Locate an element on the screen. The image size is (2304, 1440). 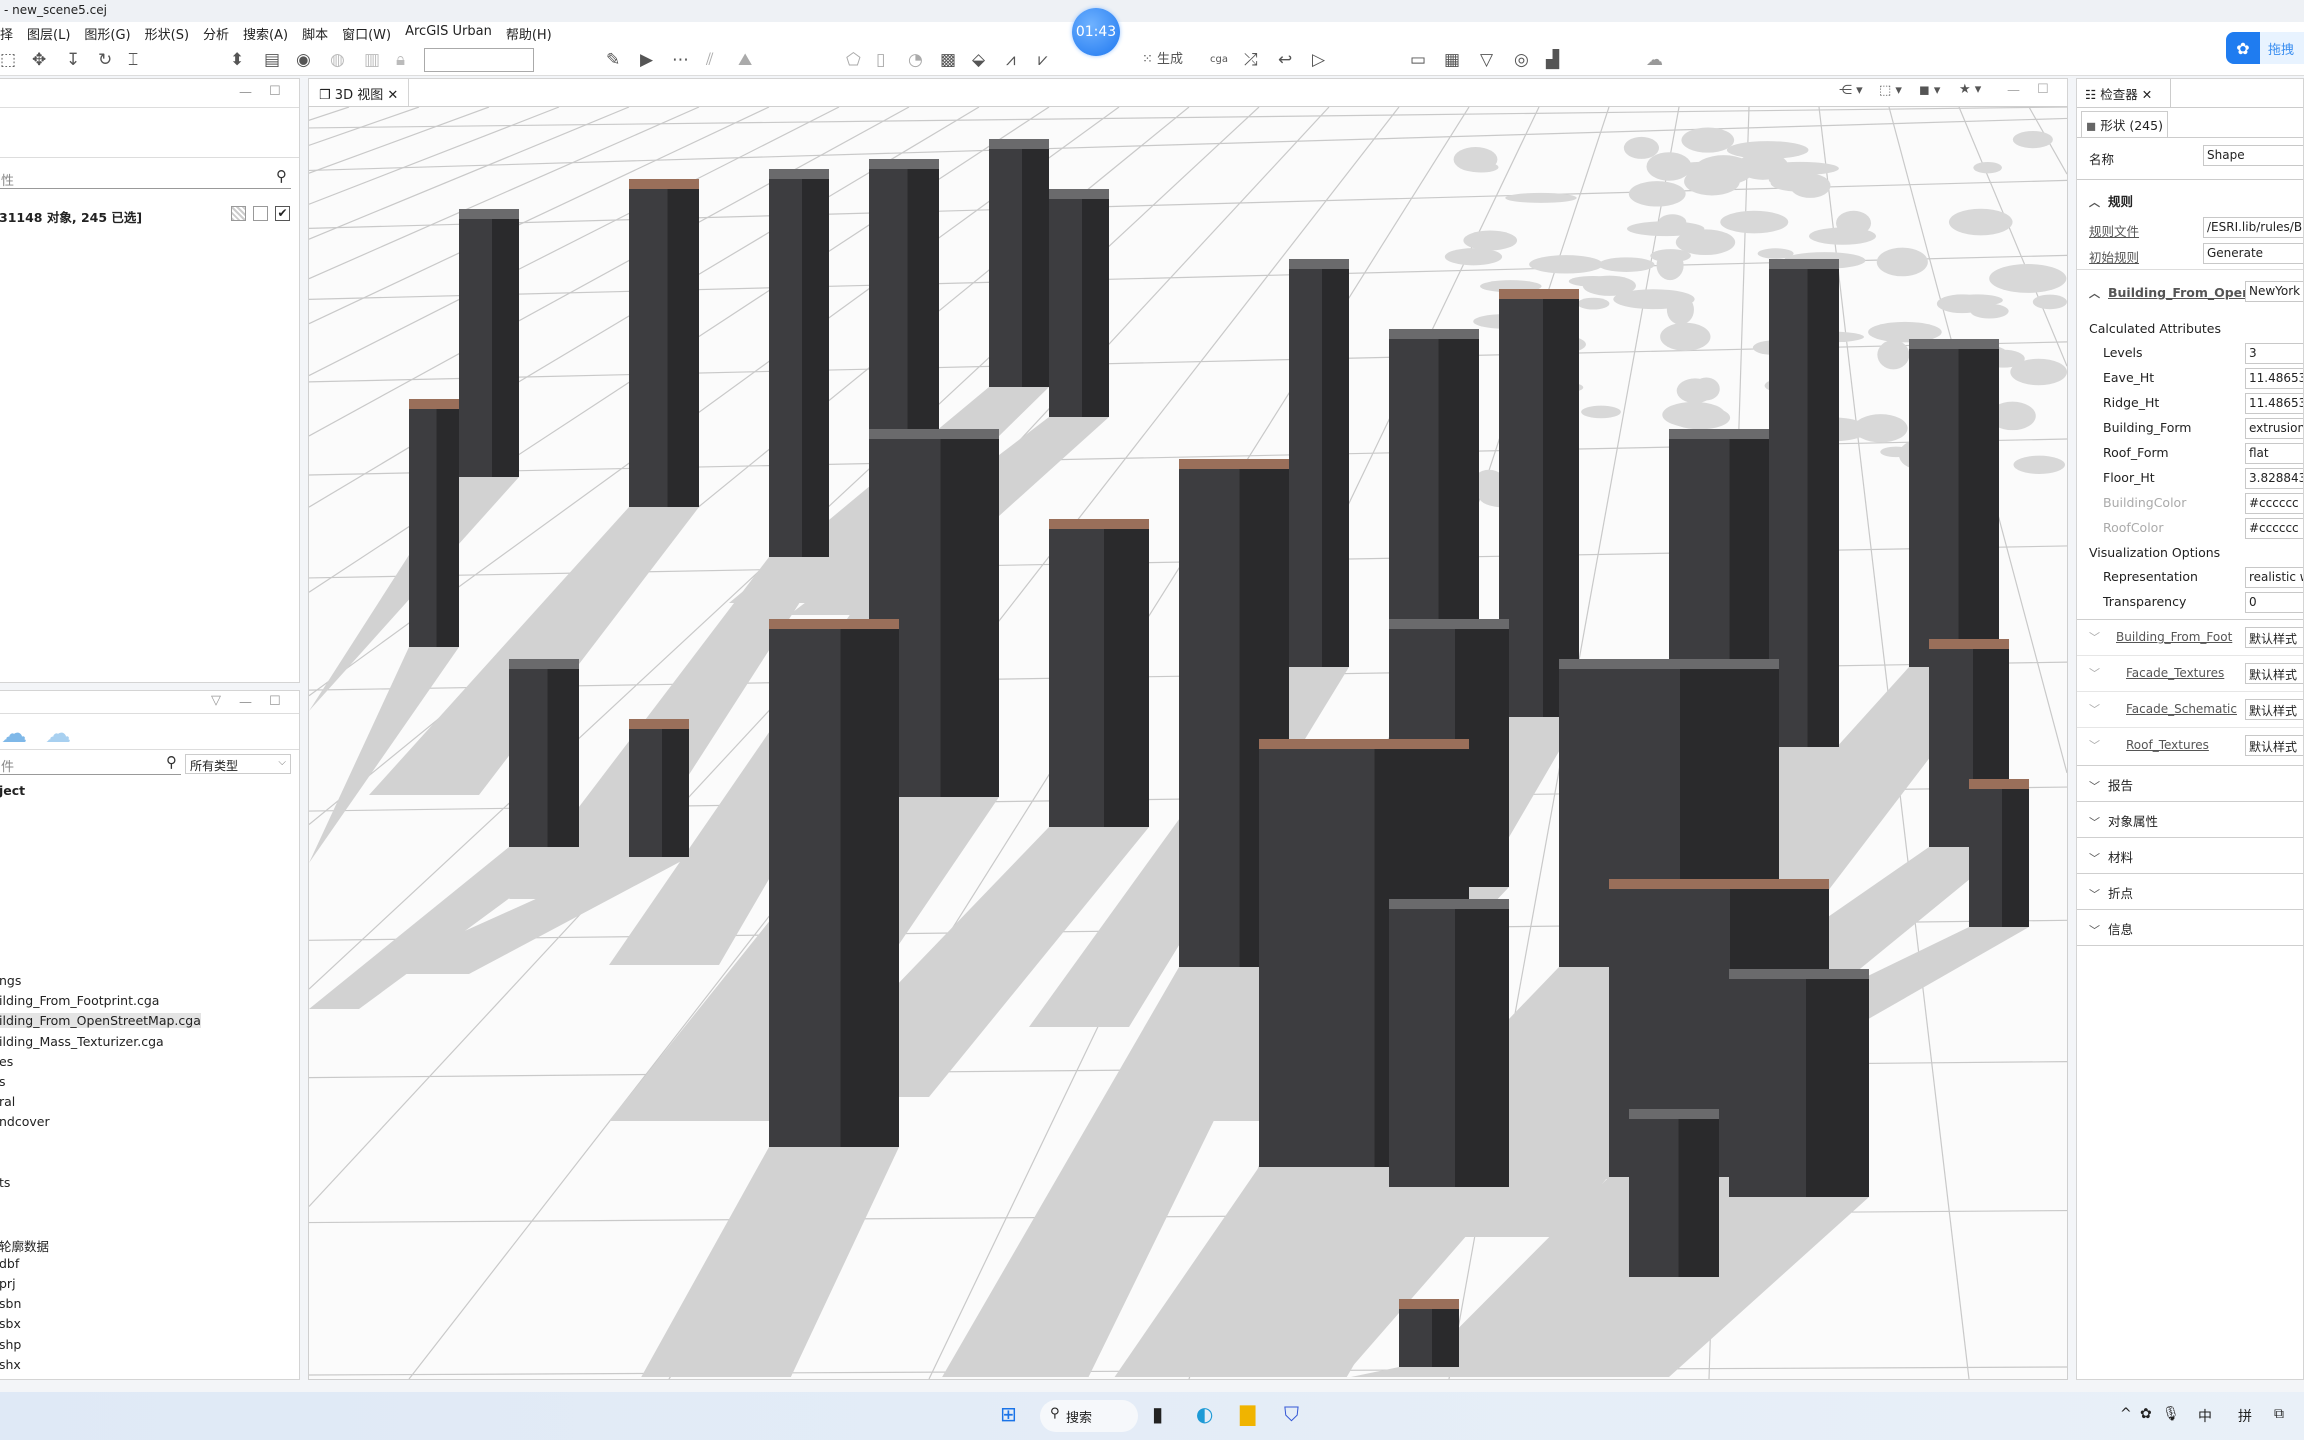
baidu-netdisk-float: ✿ 拖拽 is located at coordinates (2265, 48).